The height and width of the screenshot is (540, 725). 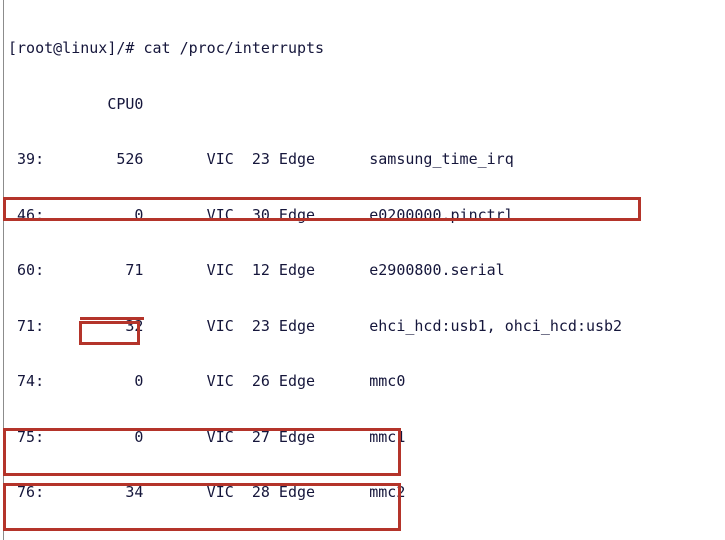 I want to click on terminal-line-irq-74: 74: 0 VIC 26 Edge mmc0, so click(x=207, y=381).